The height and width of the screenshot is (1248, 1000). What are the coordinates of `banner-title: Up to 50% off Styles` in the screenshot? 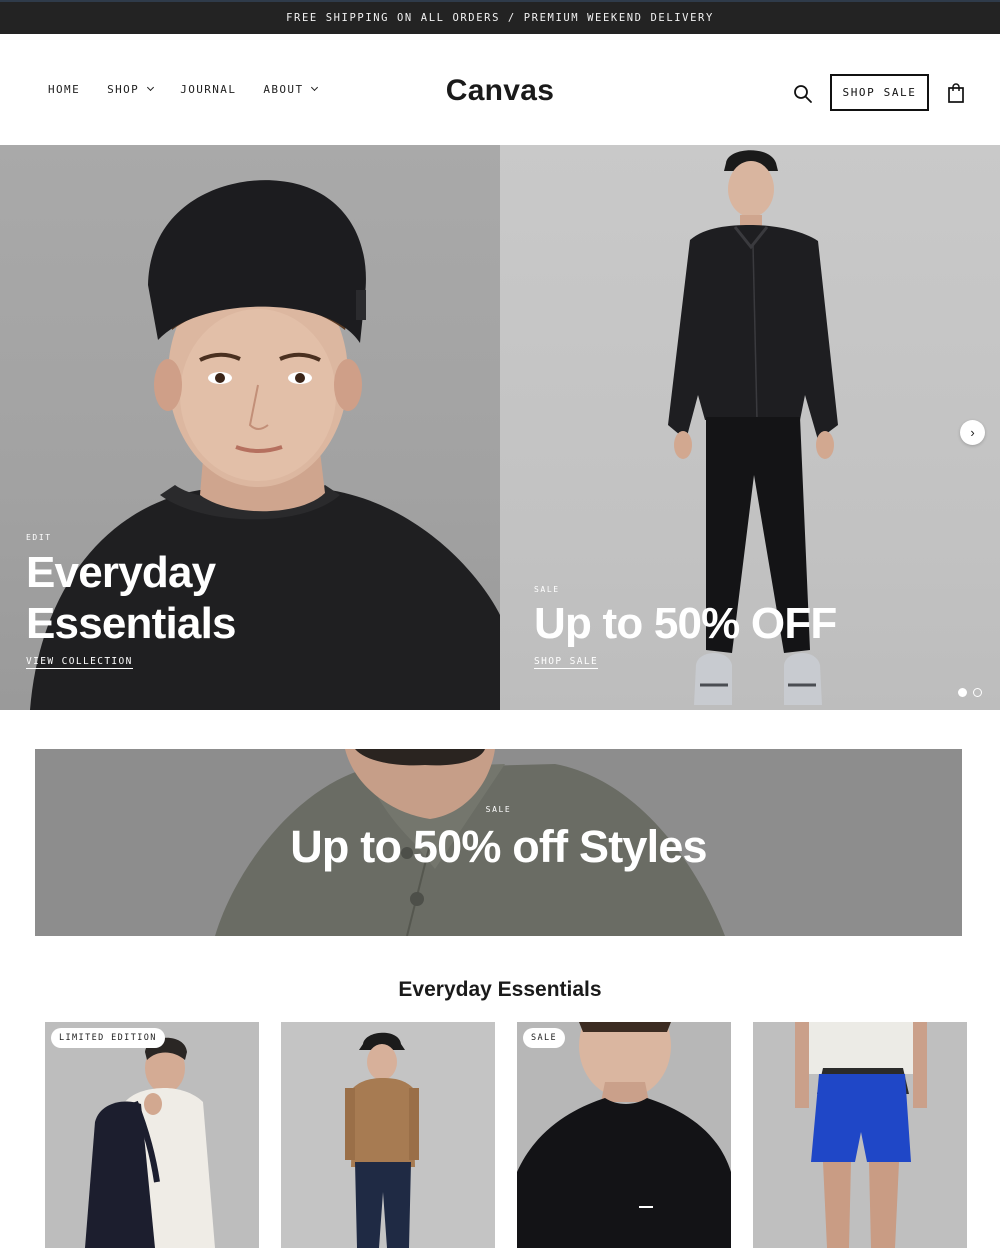 It's located at (498, 846).